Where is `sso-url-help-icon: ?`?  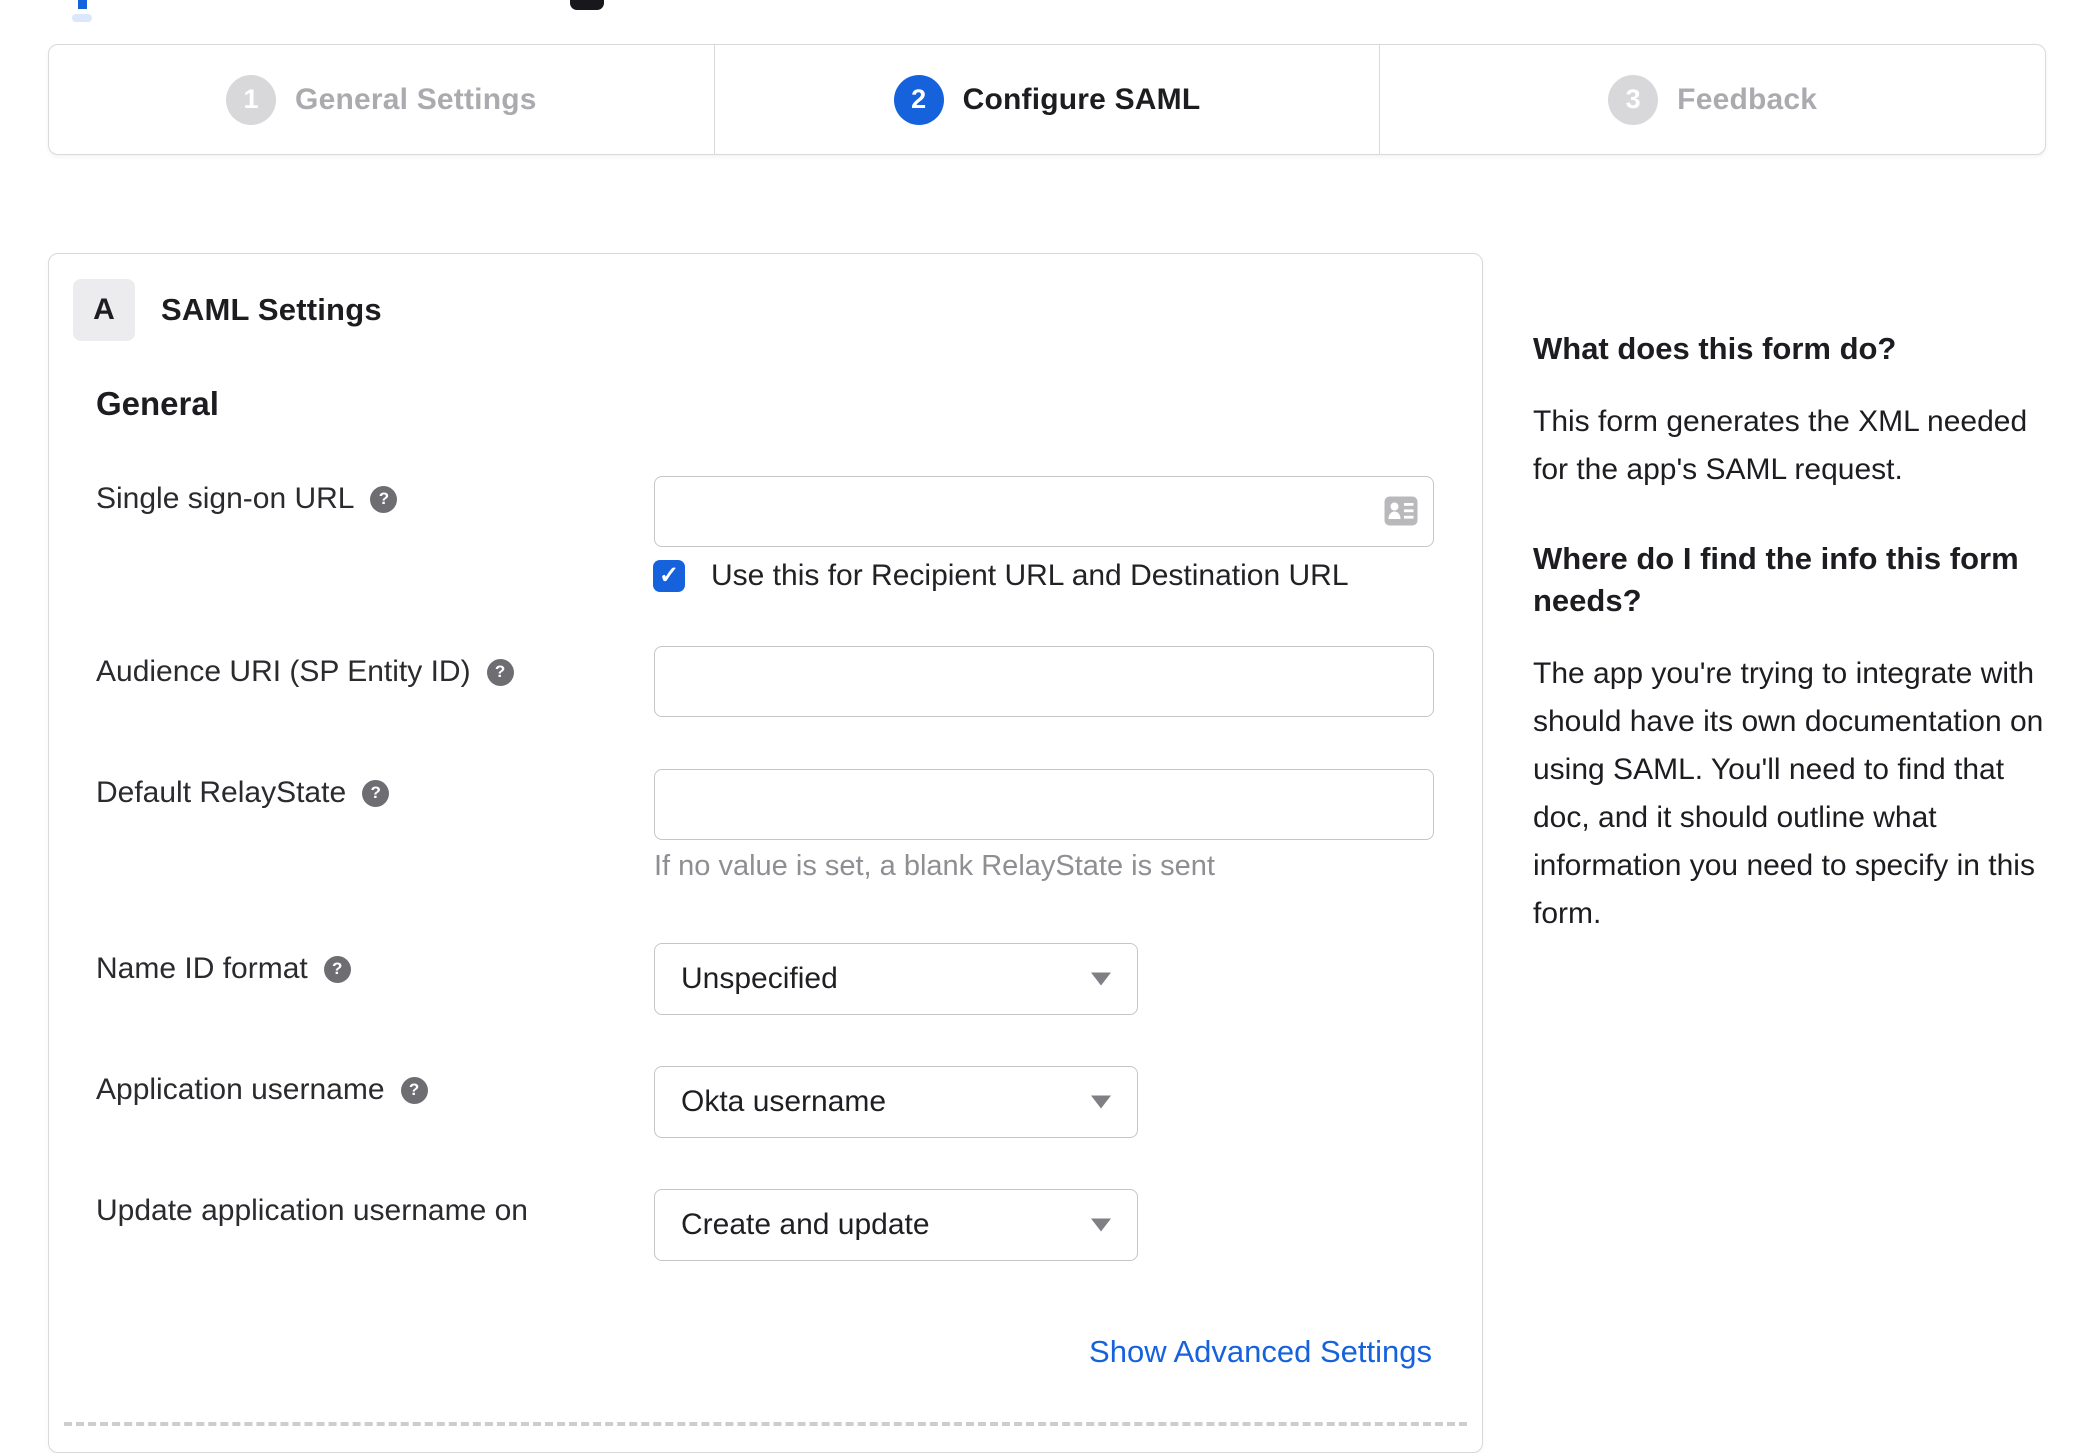 sso-url-help-icon: ? is located at coordinates (384, 499).